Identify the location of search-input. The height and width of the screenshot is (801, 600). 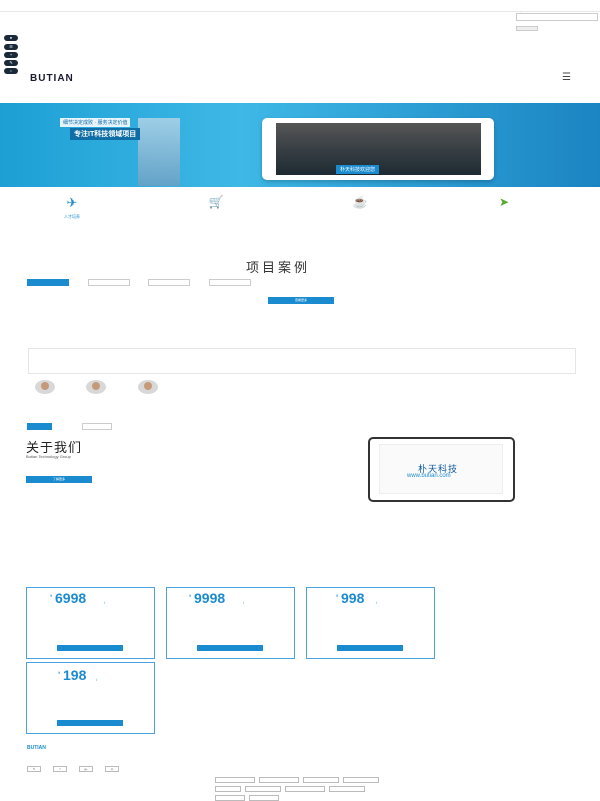
(557, 17).